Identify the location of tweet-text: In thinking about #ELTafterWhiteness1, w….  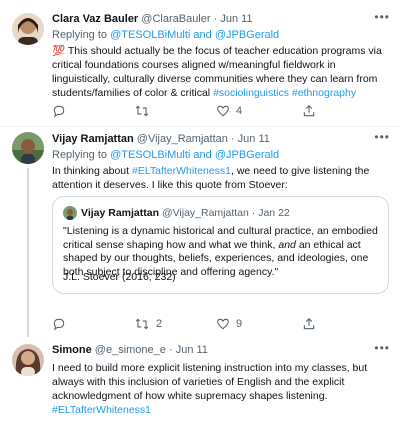
(222, 178).